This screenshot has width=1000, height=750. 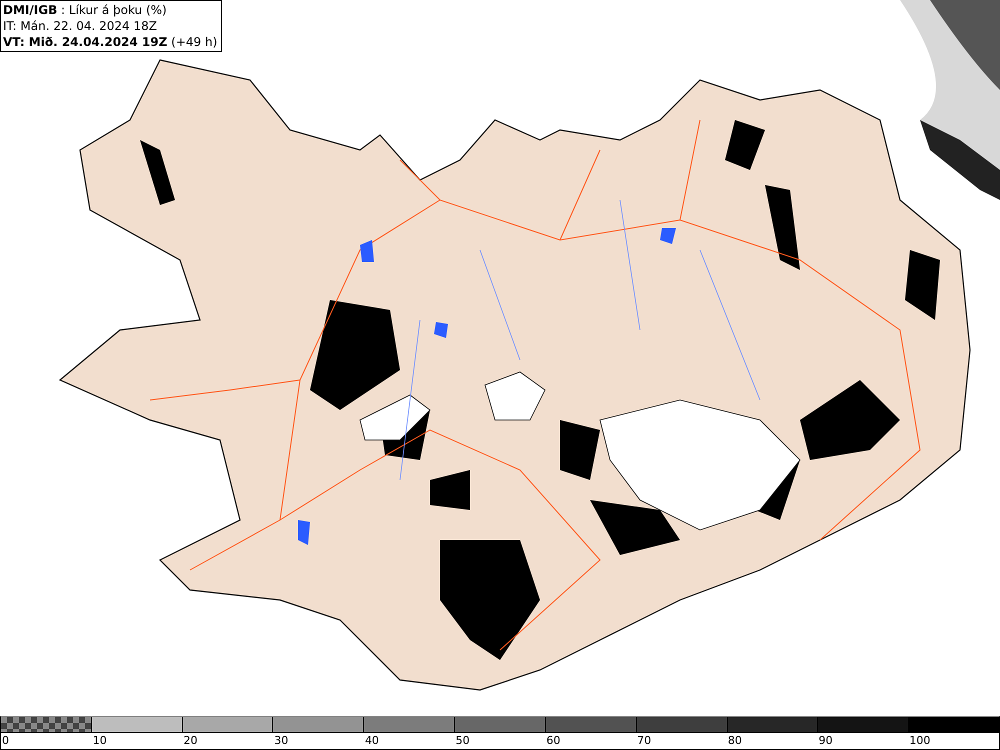 What do you see at coordinates (919, 740) in the screenshot?
I see `legend-label: 100` at bounding box center [919, 740].